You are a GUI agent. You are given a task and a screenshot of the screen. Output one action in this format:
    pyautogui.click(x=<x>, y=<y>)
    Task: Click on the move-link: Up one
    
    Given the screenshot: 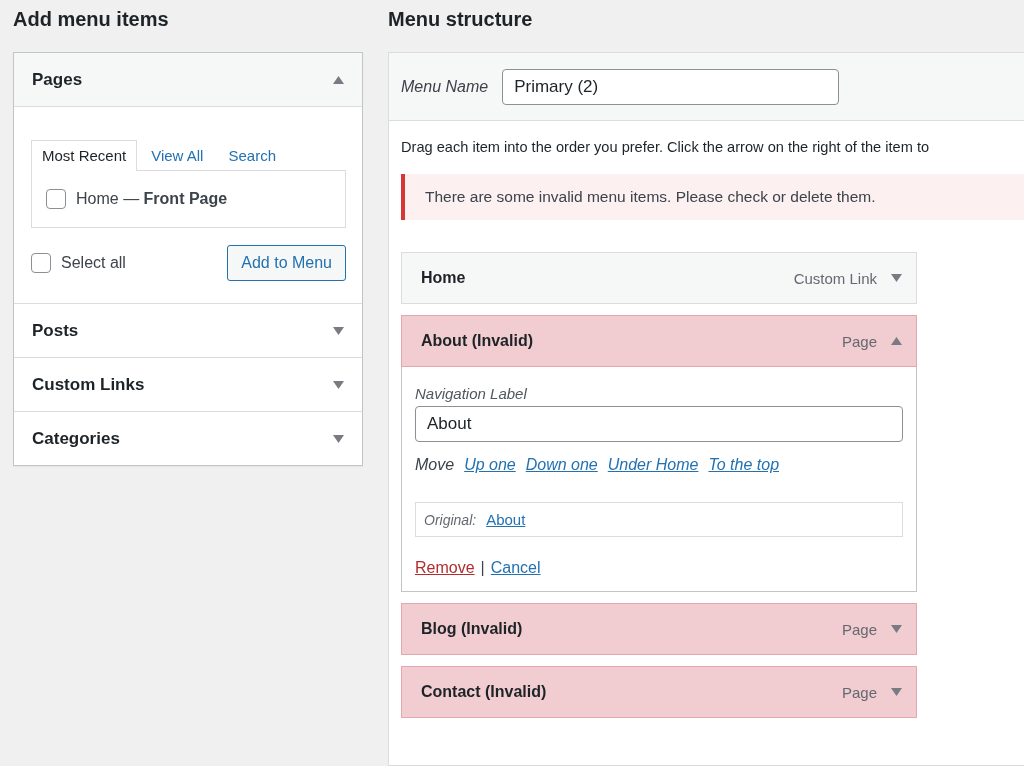 What is the action you would take?
    pyautogui.click(x=490, y=465)
    